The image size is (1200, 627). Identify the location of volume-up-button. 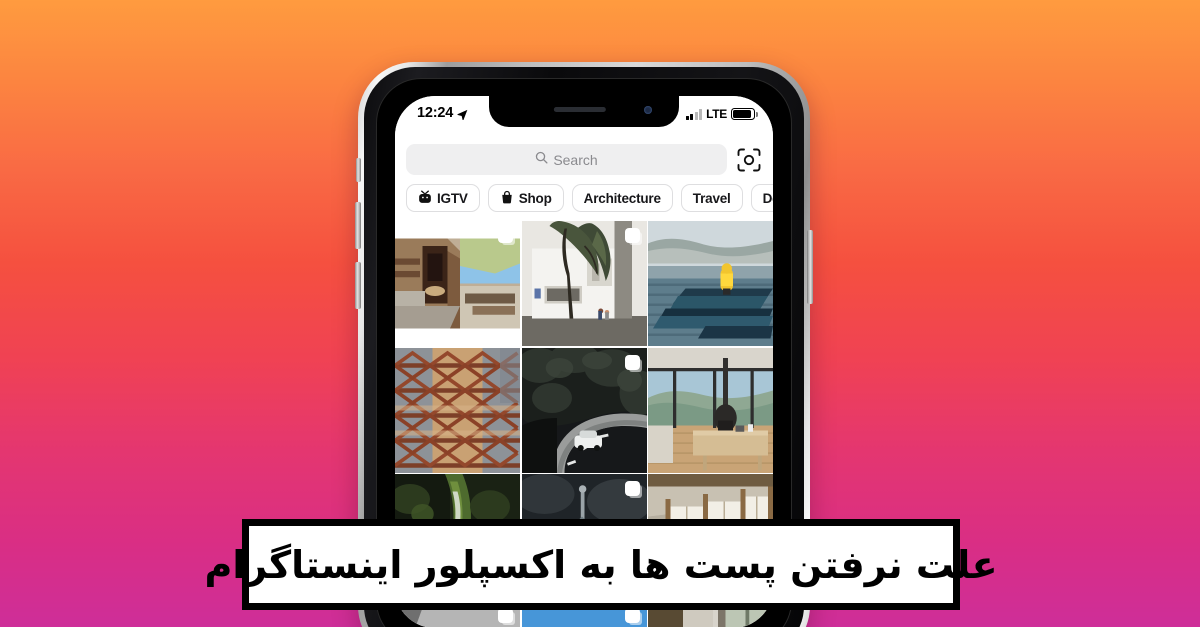
(358, 225).